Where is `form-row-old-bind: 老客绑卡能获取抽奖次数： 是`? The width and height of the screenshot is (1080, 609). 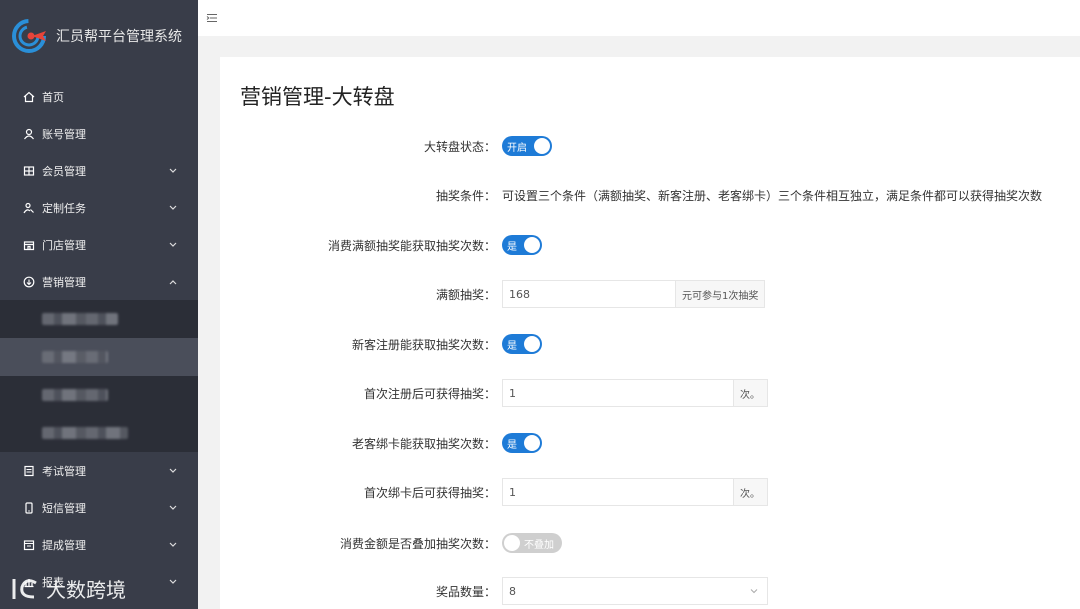
form-row-old-bind: 老客绑卡能获取抽奖次数： 是 is located at coordinates (381, 443).